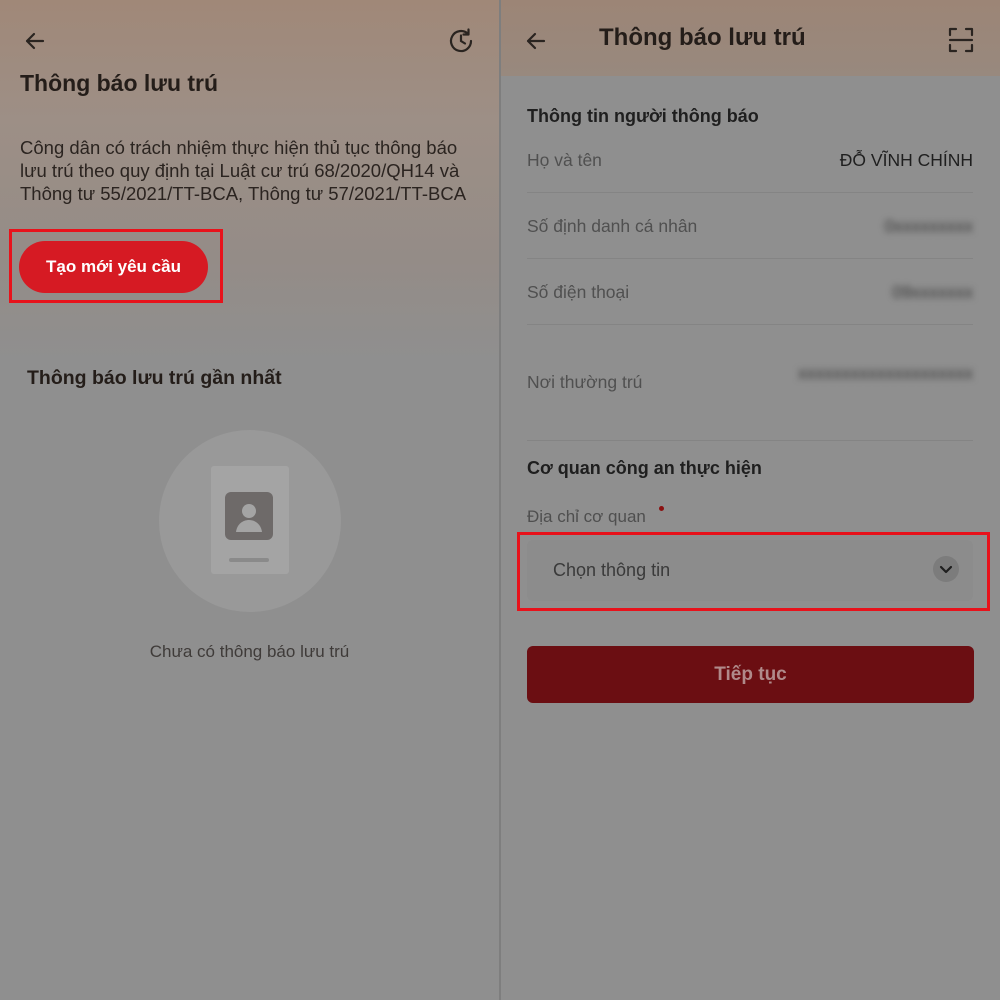 This screenshot has height=1000, width=1000. What do you see at coordinates (750, 291) in the screenshot?
I see `info-row-phone: Số điện thoại 09xxxxxxx` at bounding box center [750, 291].